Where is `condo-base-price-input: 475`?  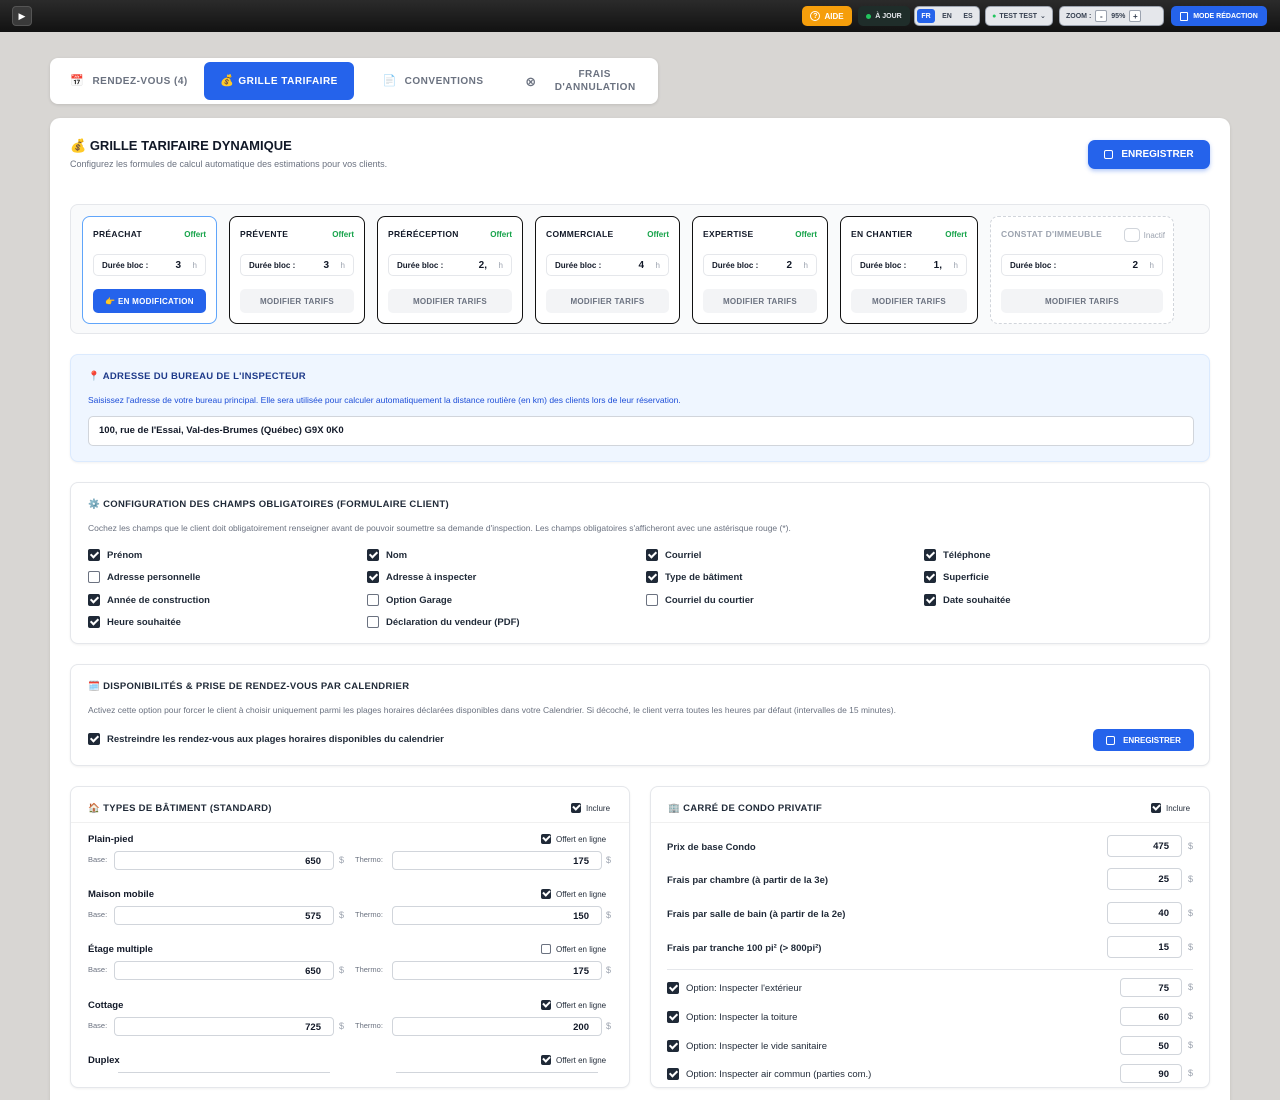
condo-base-price-input: 475 is located at coordinates (1144, 846).